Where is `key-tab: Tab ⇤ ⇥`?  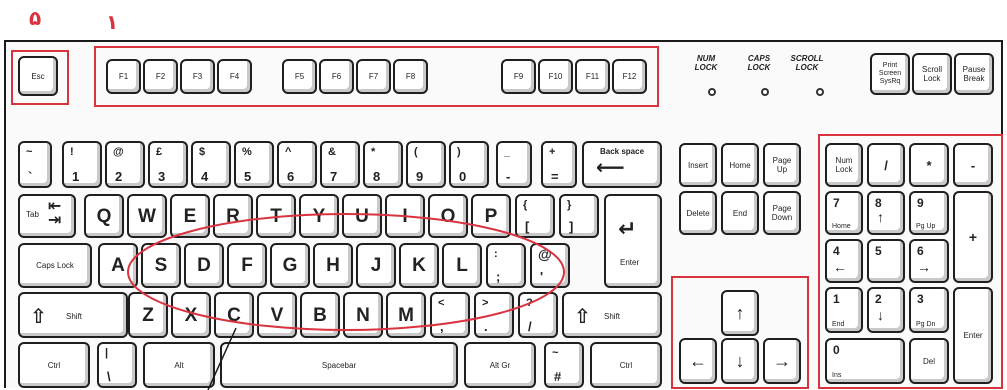 key-tab: Tab ⇤ ⇥ is located at coordinates (47, 216).